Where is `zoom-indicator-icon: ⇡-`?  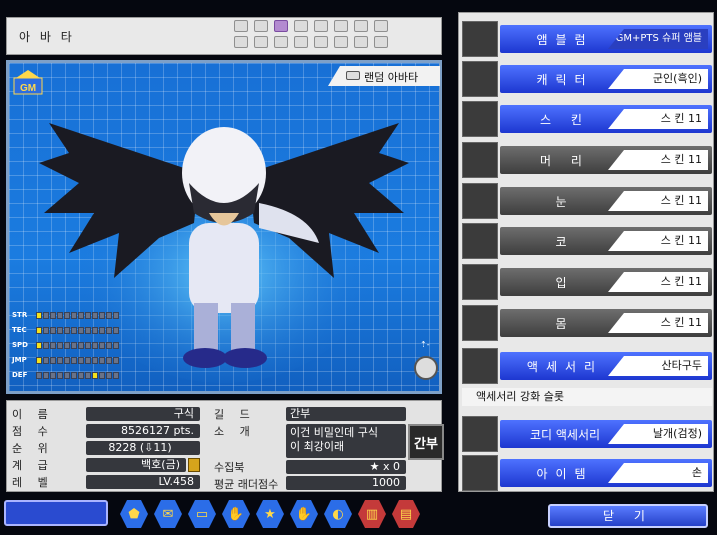 zoom-indicator-icon: ⇡- is located at coordinates (427, 344).